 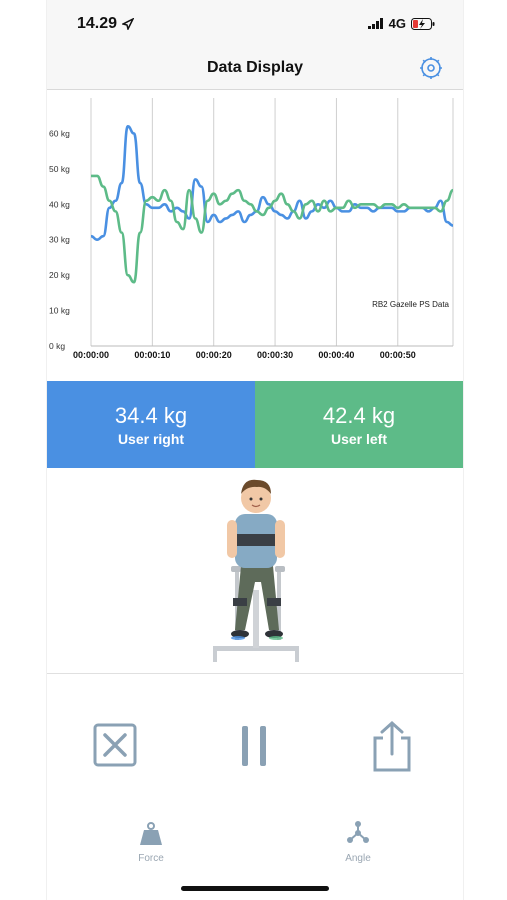 I want to click on y-tick-label: 0 kg, so click(x=57, y=346).